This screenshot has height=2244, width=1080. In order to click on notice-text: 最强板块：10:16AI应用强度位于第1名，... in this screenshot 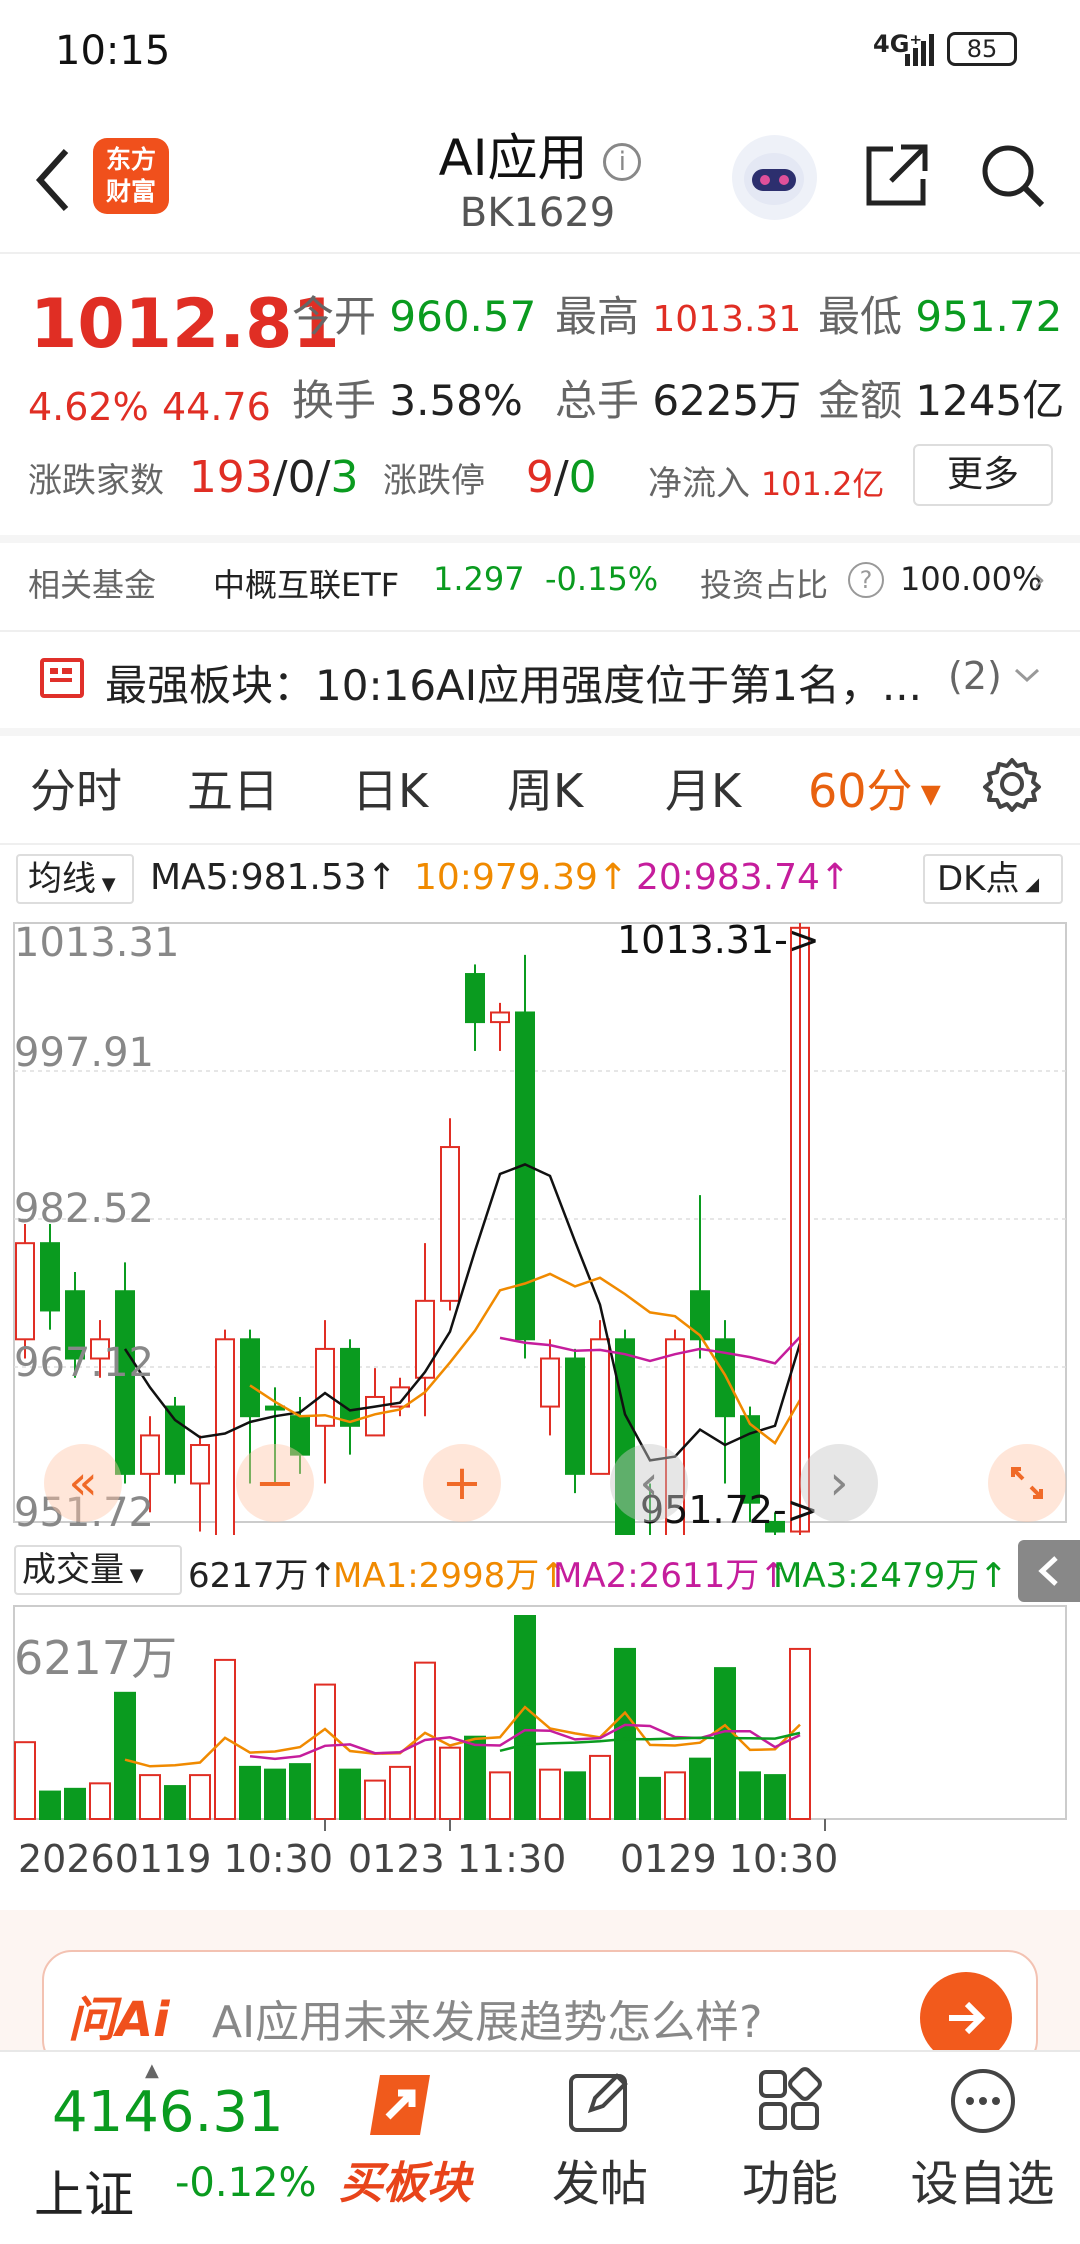, I will do `click(513, 685)`.